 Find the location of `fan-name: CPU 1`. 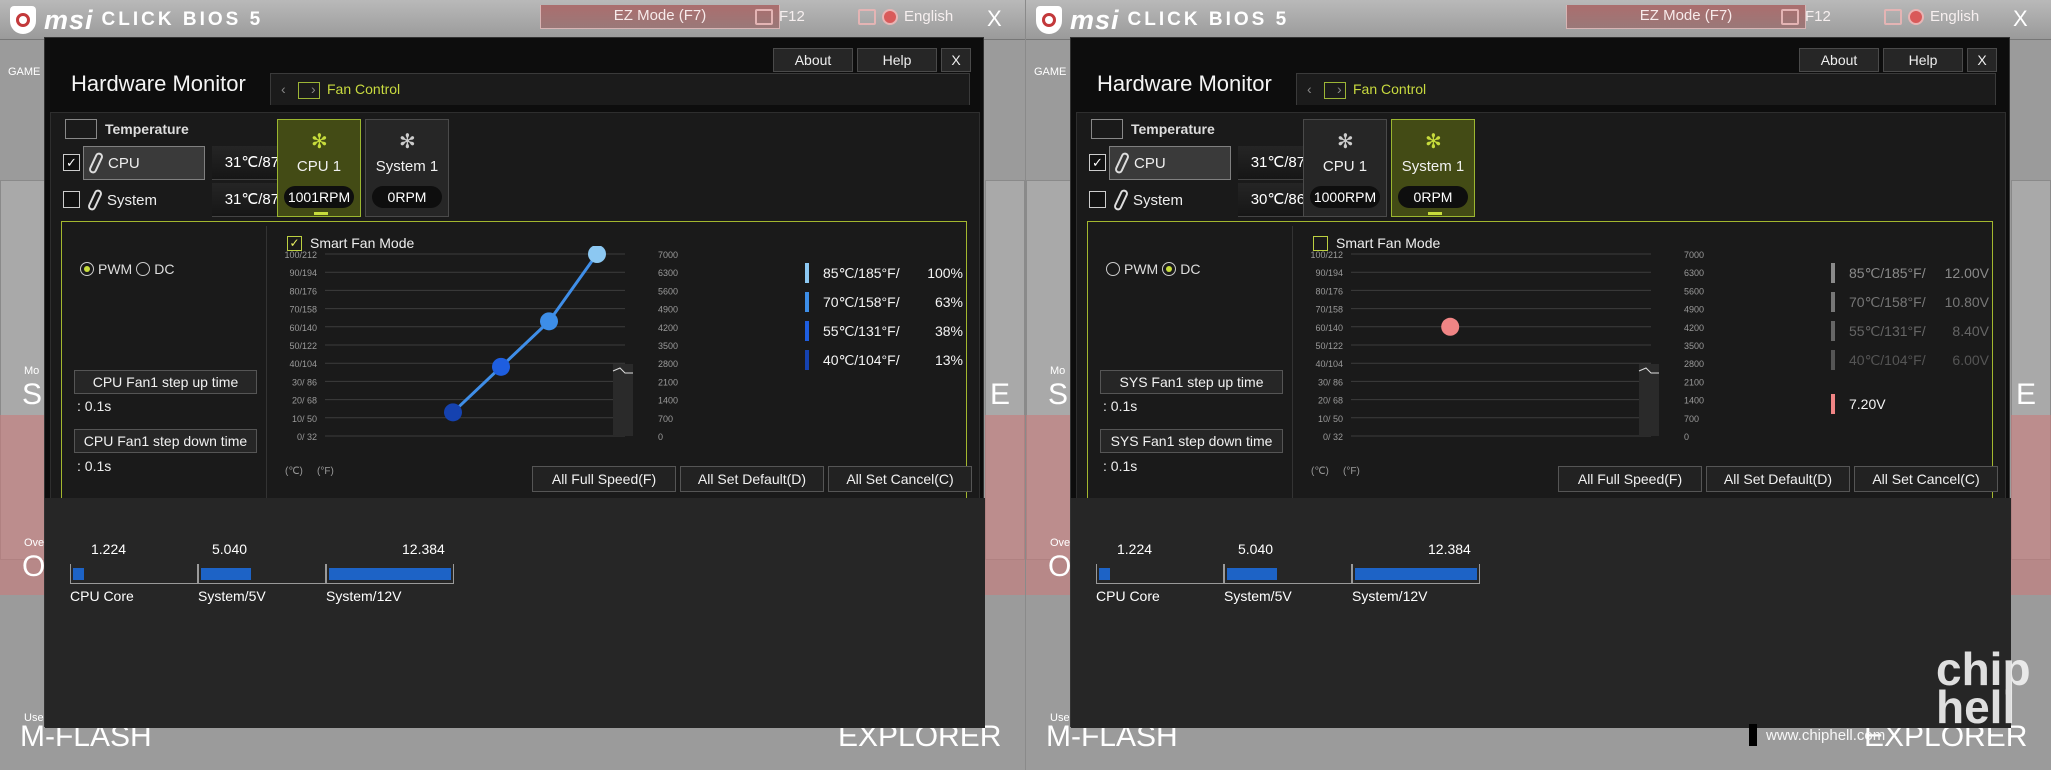

fan-name: CPU 1 is located at coordinates (319, 166).